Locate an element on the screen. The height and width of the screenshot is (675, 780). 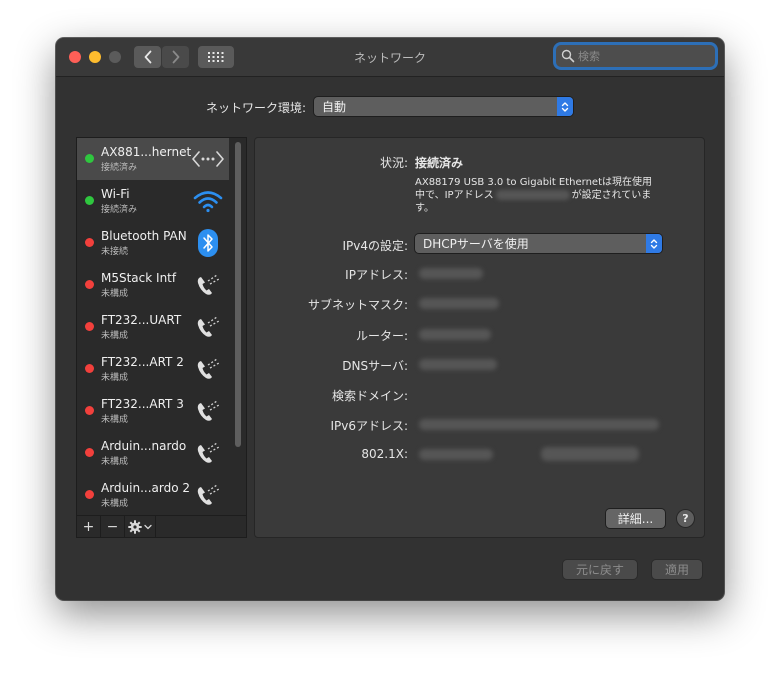
title-bar: ネットワーク is located at coordinates (390, 57).